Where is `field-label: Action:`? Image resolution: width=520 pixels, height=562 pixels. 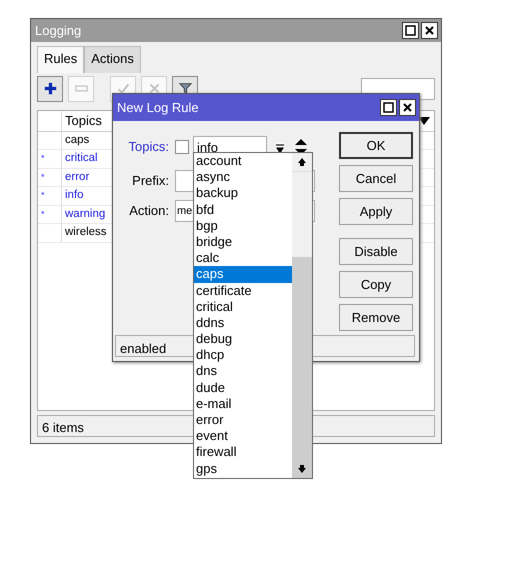
field-label: Action: is located at coordinates (149, 211).